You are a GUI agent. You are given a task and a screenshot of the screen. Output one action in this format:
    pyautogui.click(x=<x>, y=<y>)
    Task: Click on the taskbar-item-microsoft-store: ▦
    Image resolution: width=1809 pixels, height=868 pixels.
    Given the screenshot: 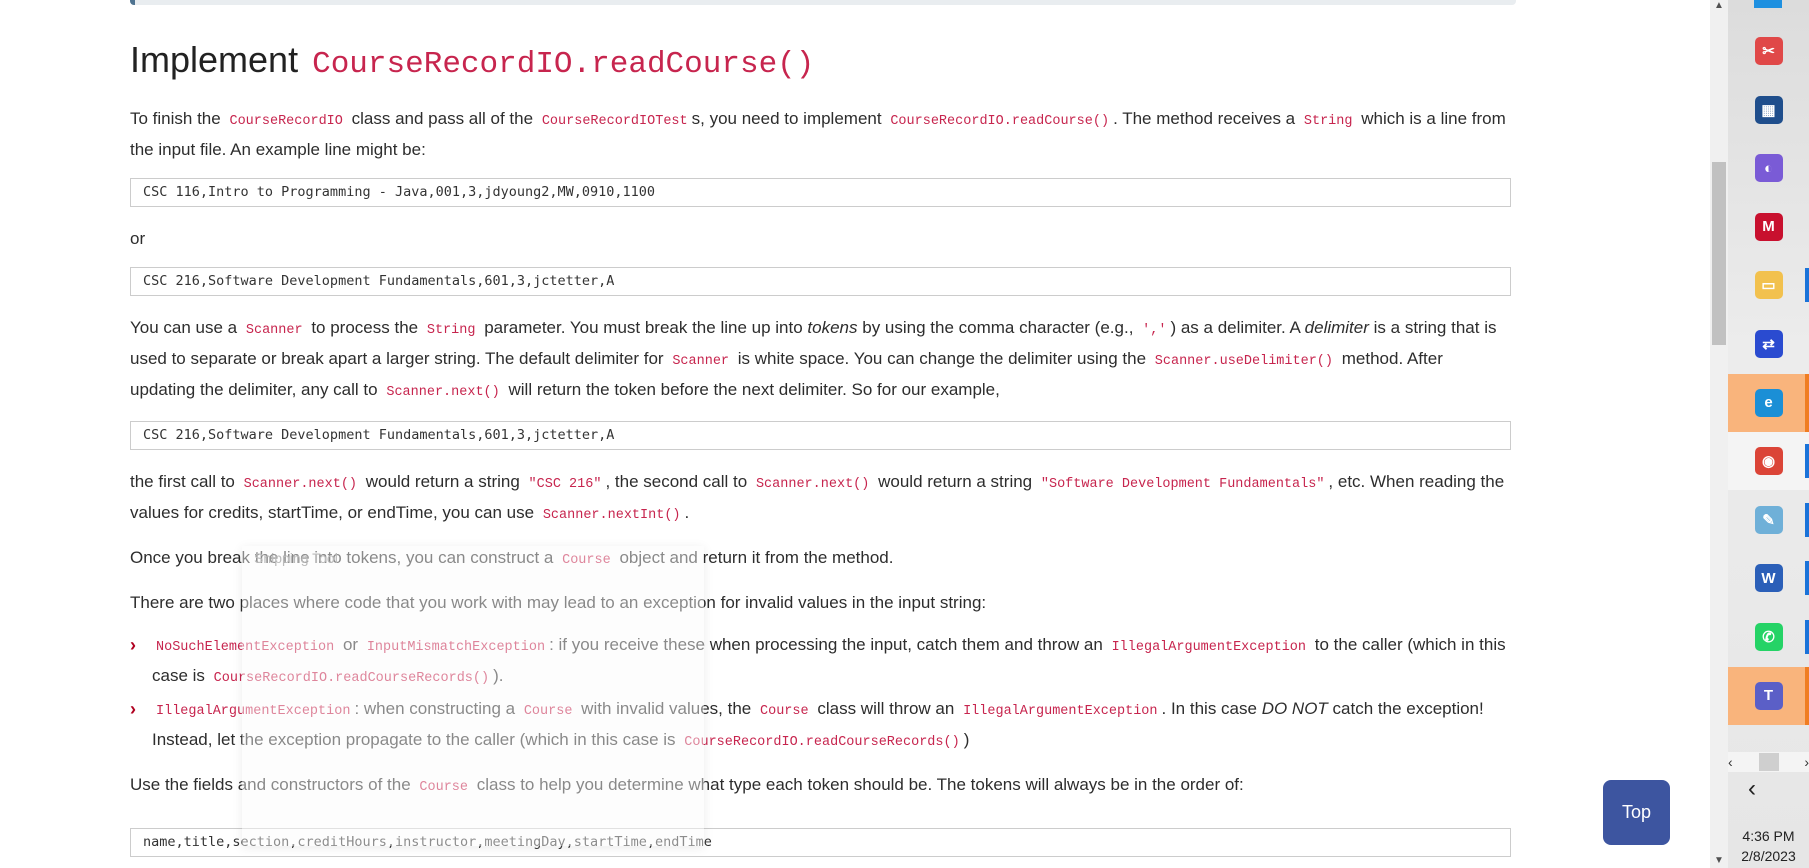 What is the action you would take?
    pyautogui.click(x=1768, y=110)
    